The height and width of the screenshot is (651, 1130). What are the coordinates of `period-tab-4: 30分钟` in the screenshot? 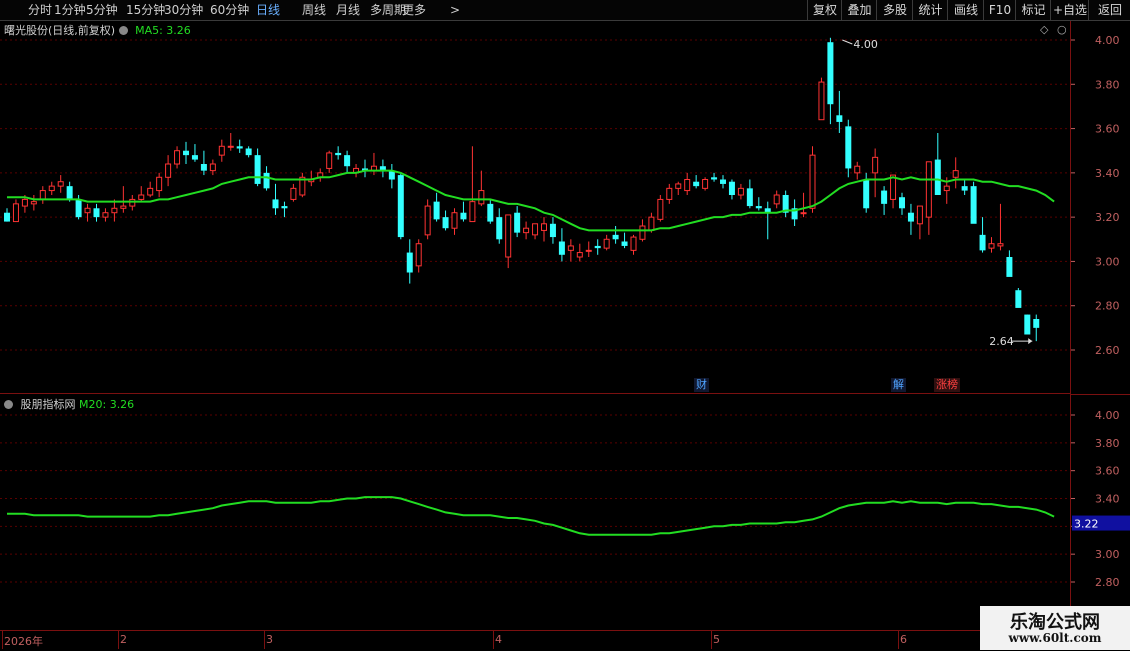 It's located at (183, 10).